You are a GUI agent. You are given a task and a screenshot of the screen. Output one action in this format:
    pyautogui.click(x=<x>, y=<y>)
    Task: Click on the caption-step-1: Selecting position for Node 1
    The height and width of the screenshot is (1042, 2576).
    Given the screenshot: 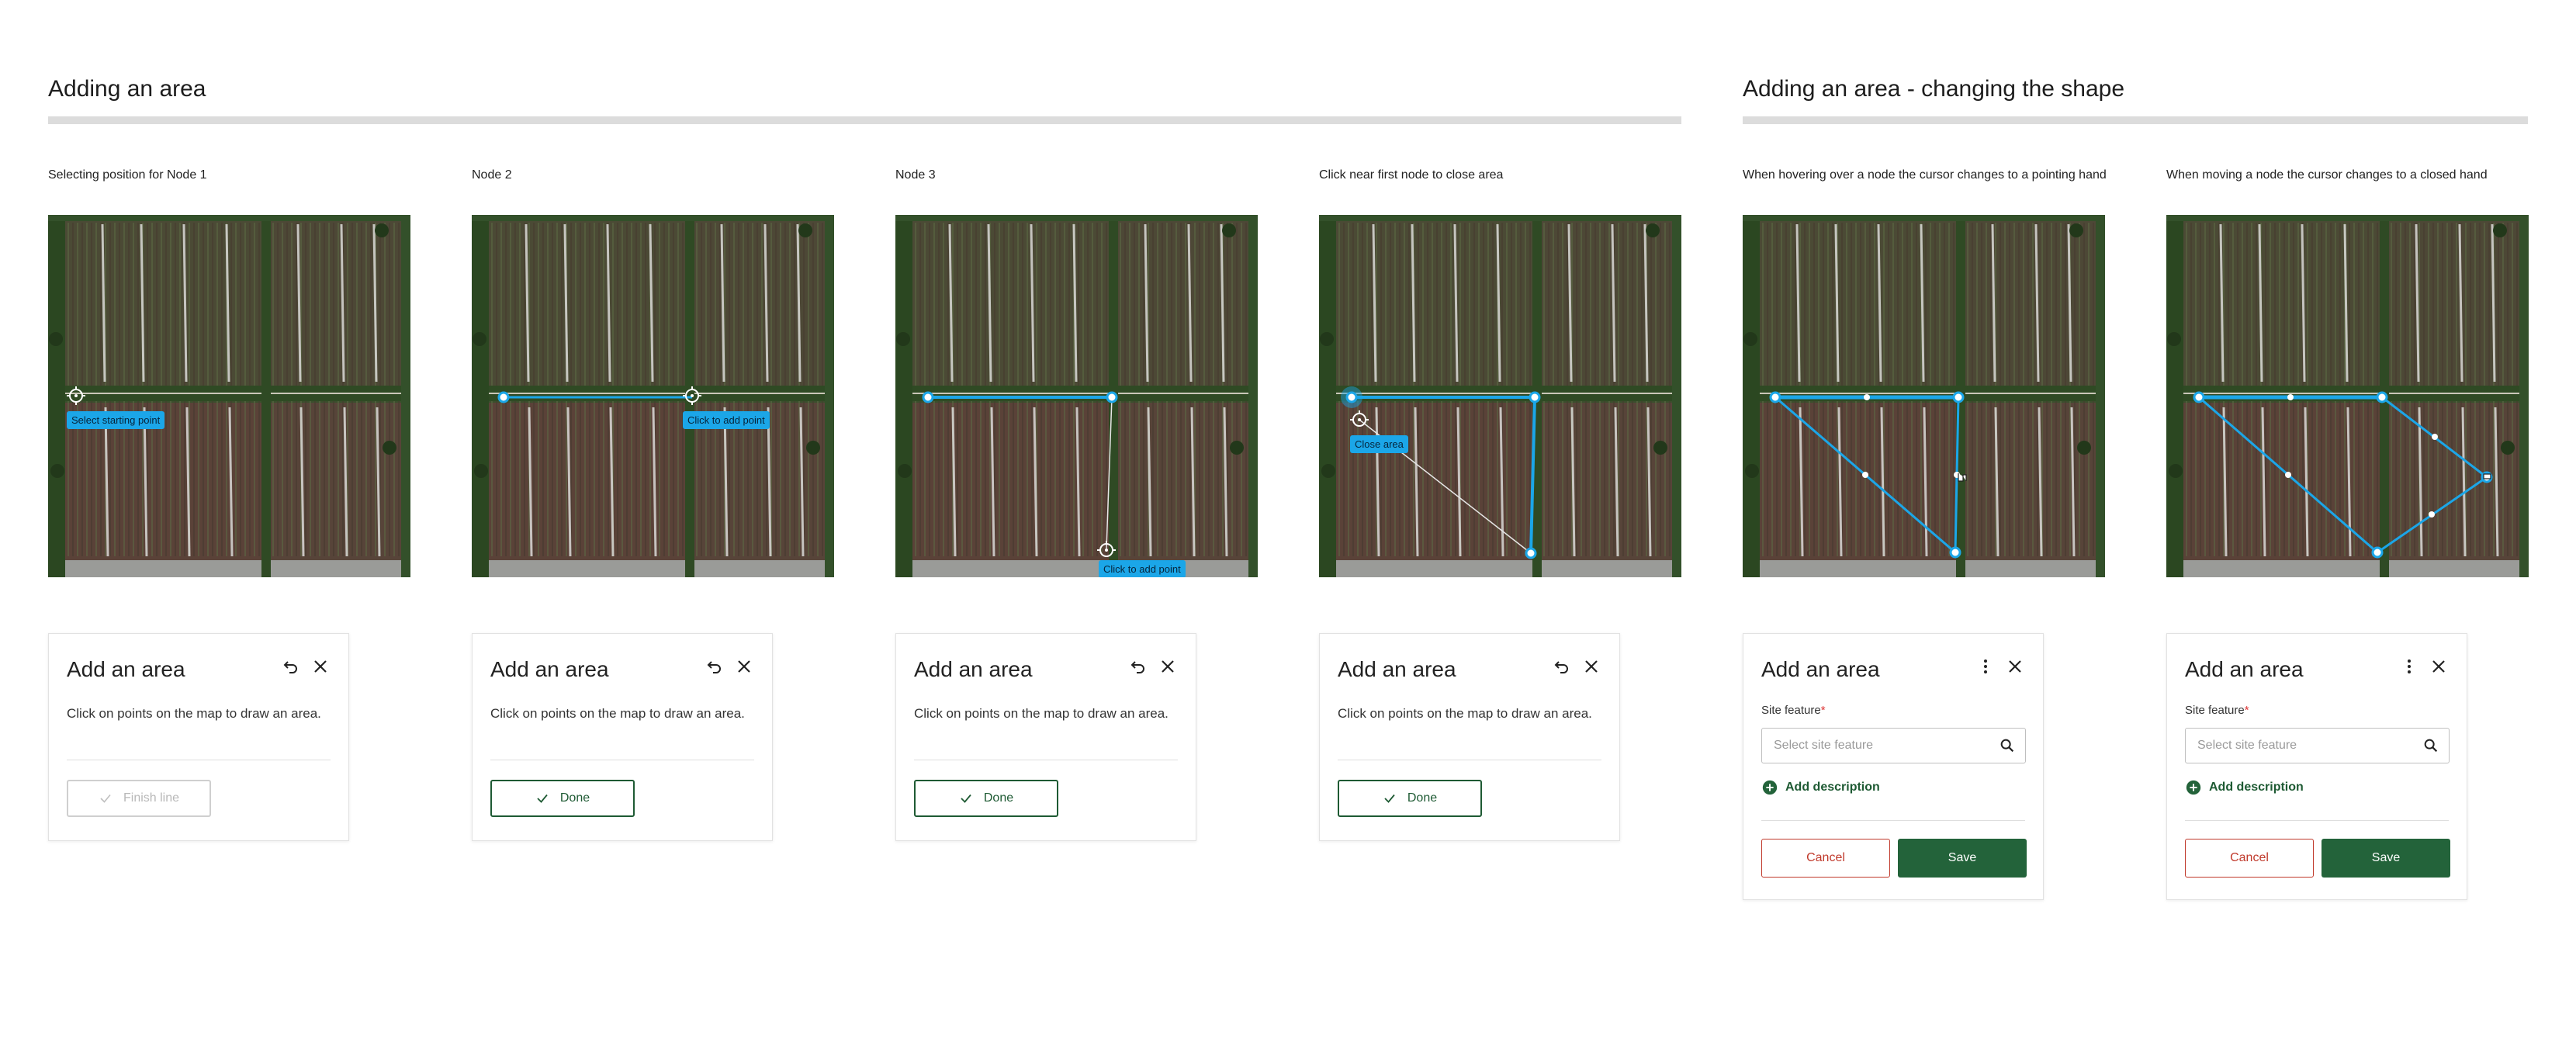 What is the action you would take?
    pyautogui.click(x=127, y=175)
    